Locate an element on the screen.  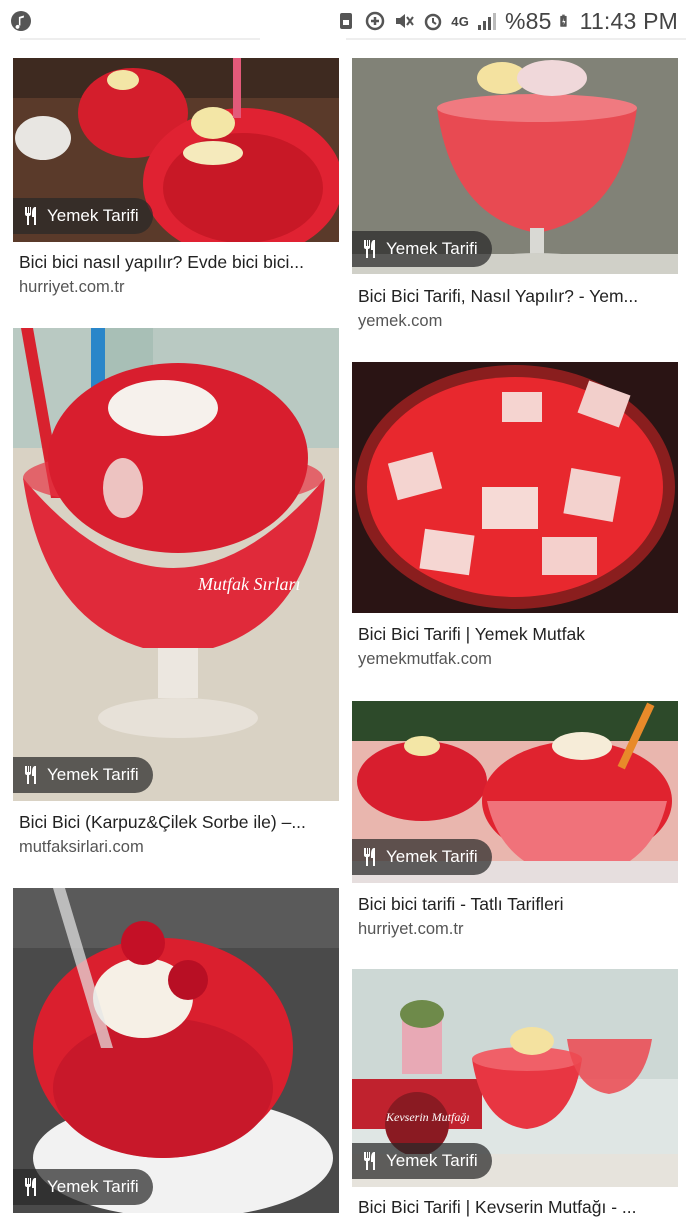
status-bar: 4G %85 11:43 PM is located at coordinates (345, 21).